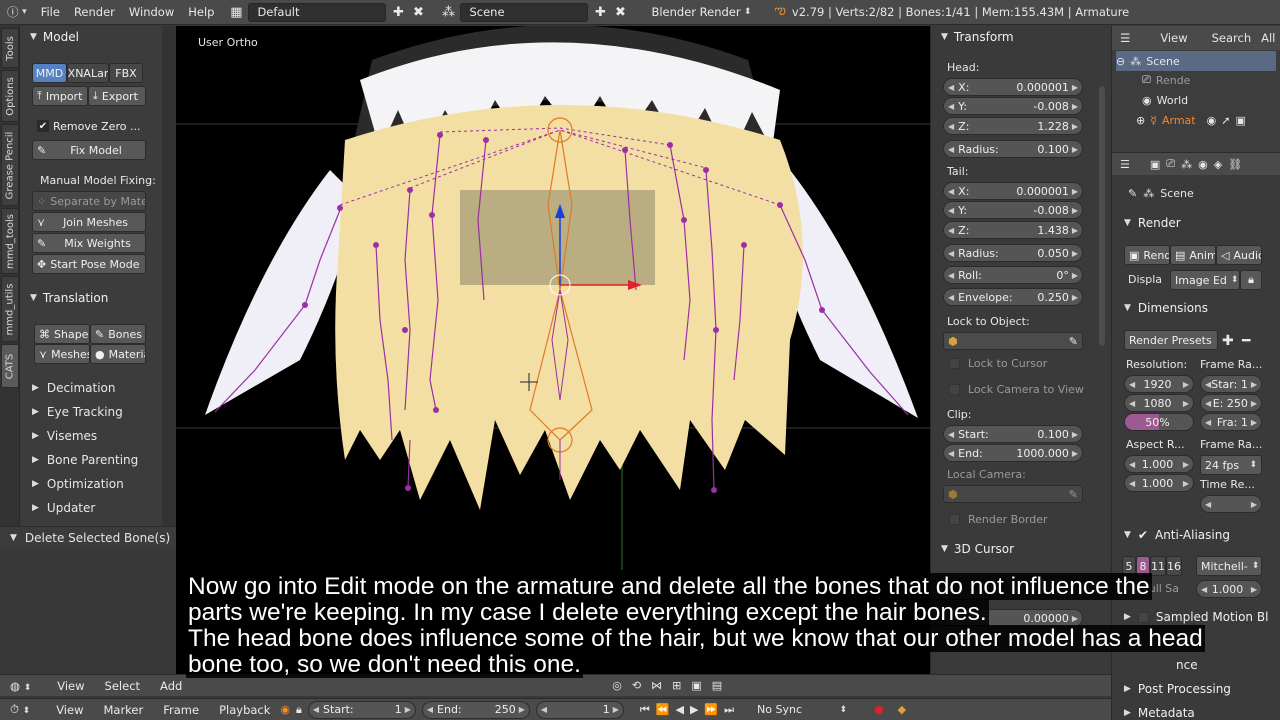 The height and width of the screenshot is (720, 1280). What do you see at coordinates (1159, 403) in the screenshot?
I see `resolution-y-field: ◀ 1080 ▶` at bounding box center [1159, 403].